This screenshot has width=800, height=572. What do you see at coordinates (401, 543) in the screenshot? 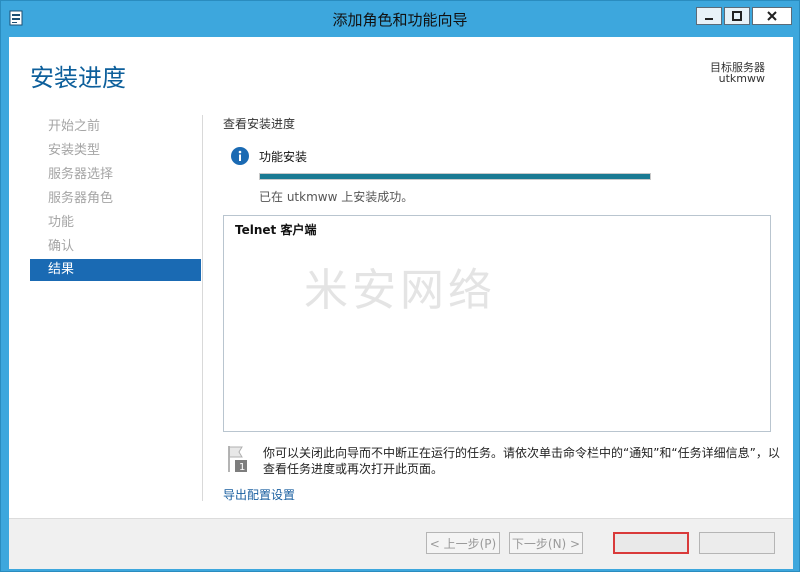
I see `button-bar: < 上一步(P) 下一步(N) >` at bounding box center [401, 543].